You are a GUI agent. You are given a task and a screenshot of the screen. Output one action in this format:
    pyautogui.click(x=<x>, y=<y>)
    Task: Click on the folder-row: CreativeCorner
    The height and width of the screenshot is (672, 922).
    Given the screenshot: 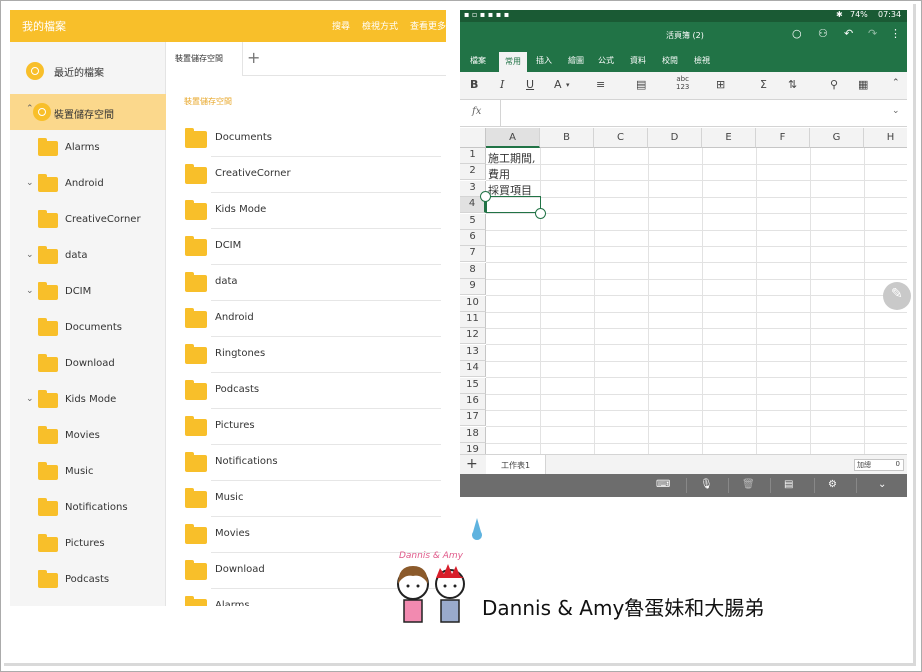 What is the action you would take?
    pyautogui.click(x=312, y=175)
    